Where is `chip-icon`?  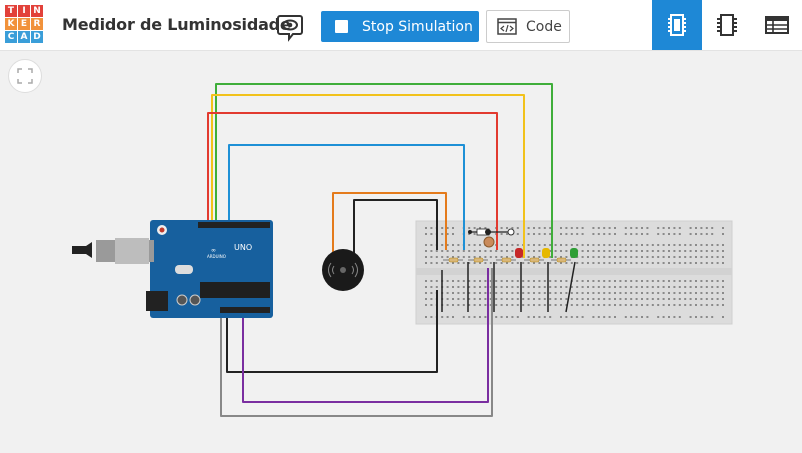
chip-icon is located at coordinates (677, 25).